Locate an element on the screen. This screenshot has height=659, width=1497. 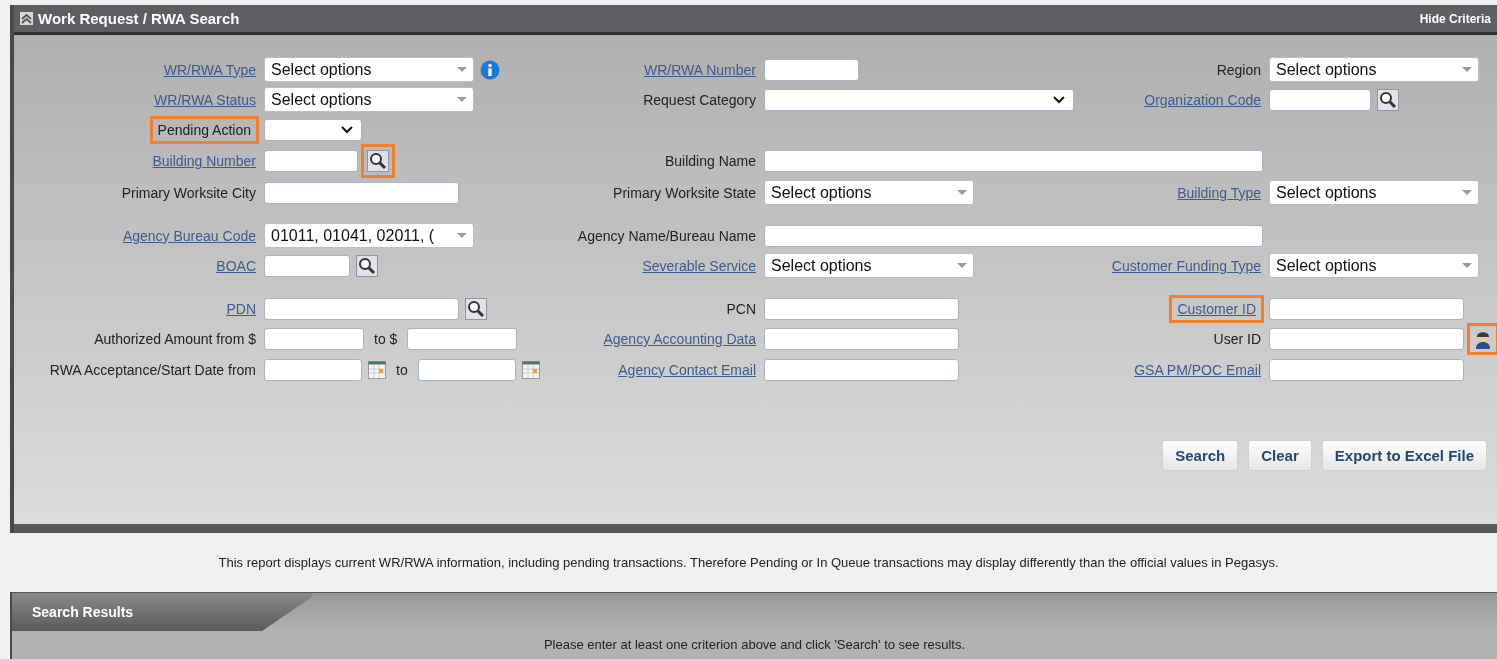
field-label: Customer Funding Type is located at coordinates (1186, 265).